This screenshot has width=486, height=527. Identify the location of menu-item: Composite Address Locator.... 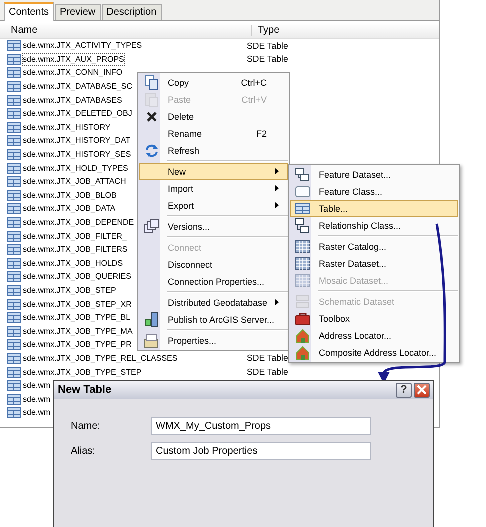
(374, 352).